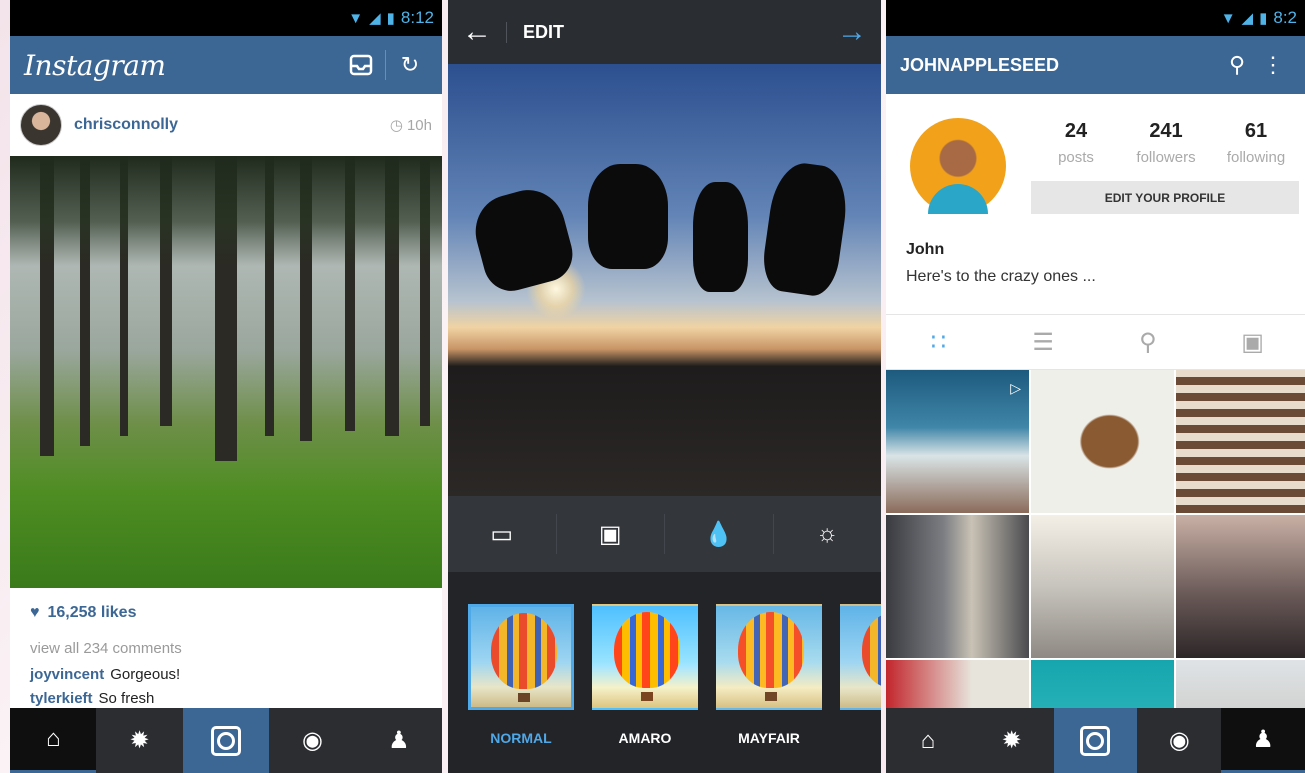  I want to click on straighten-tool: ▭, so click(502, 534).